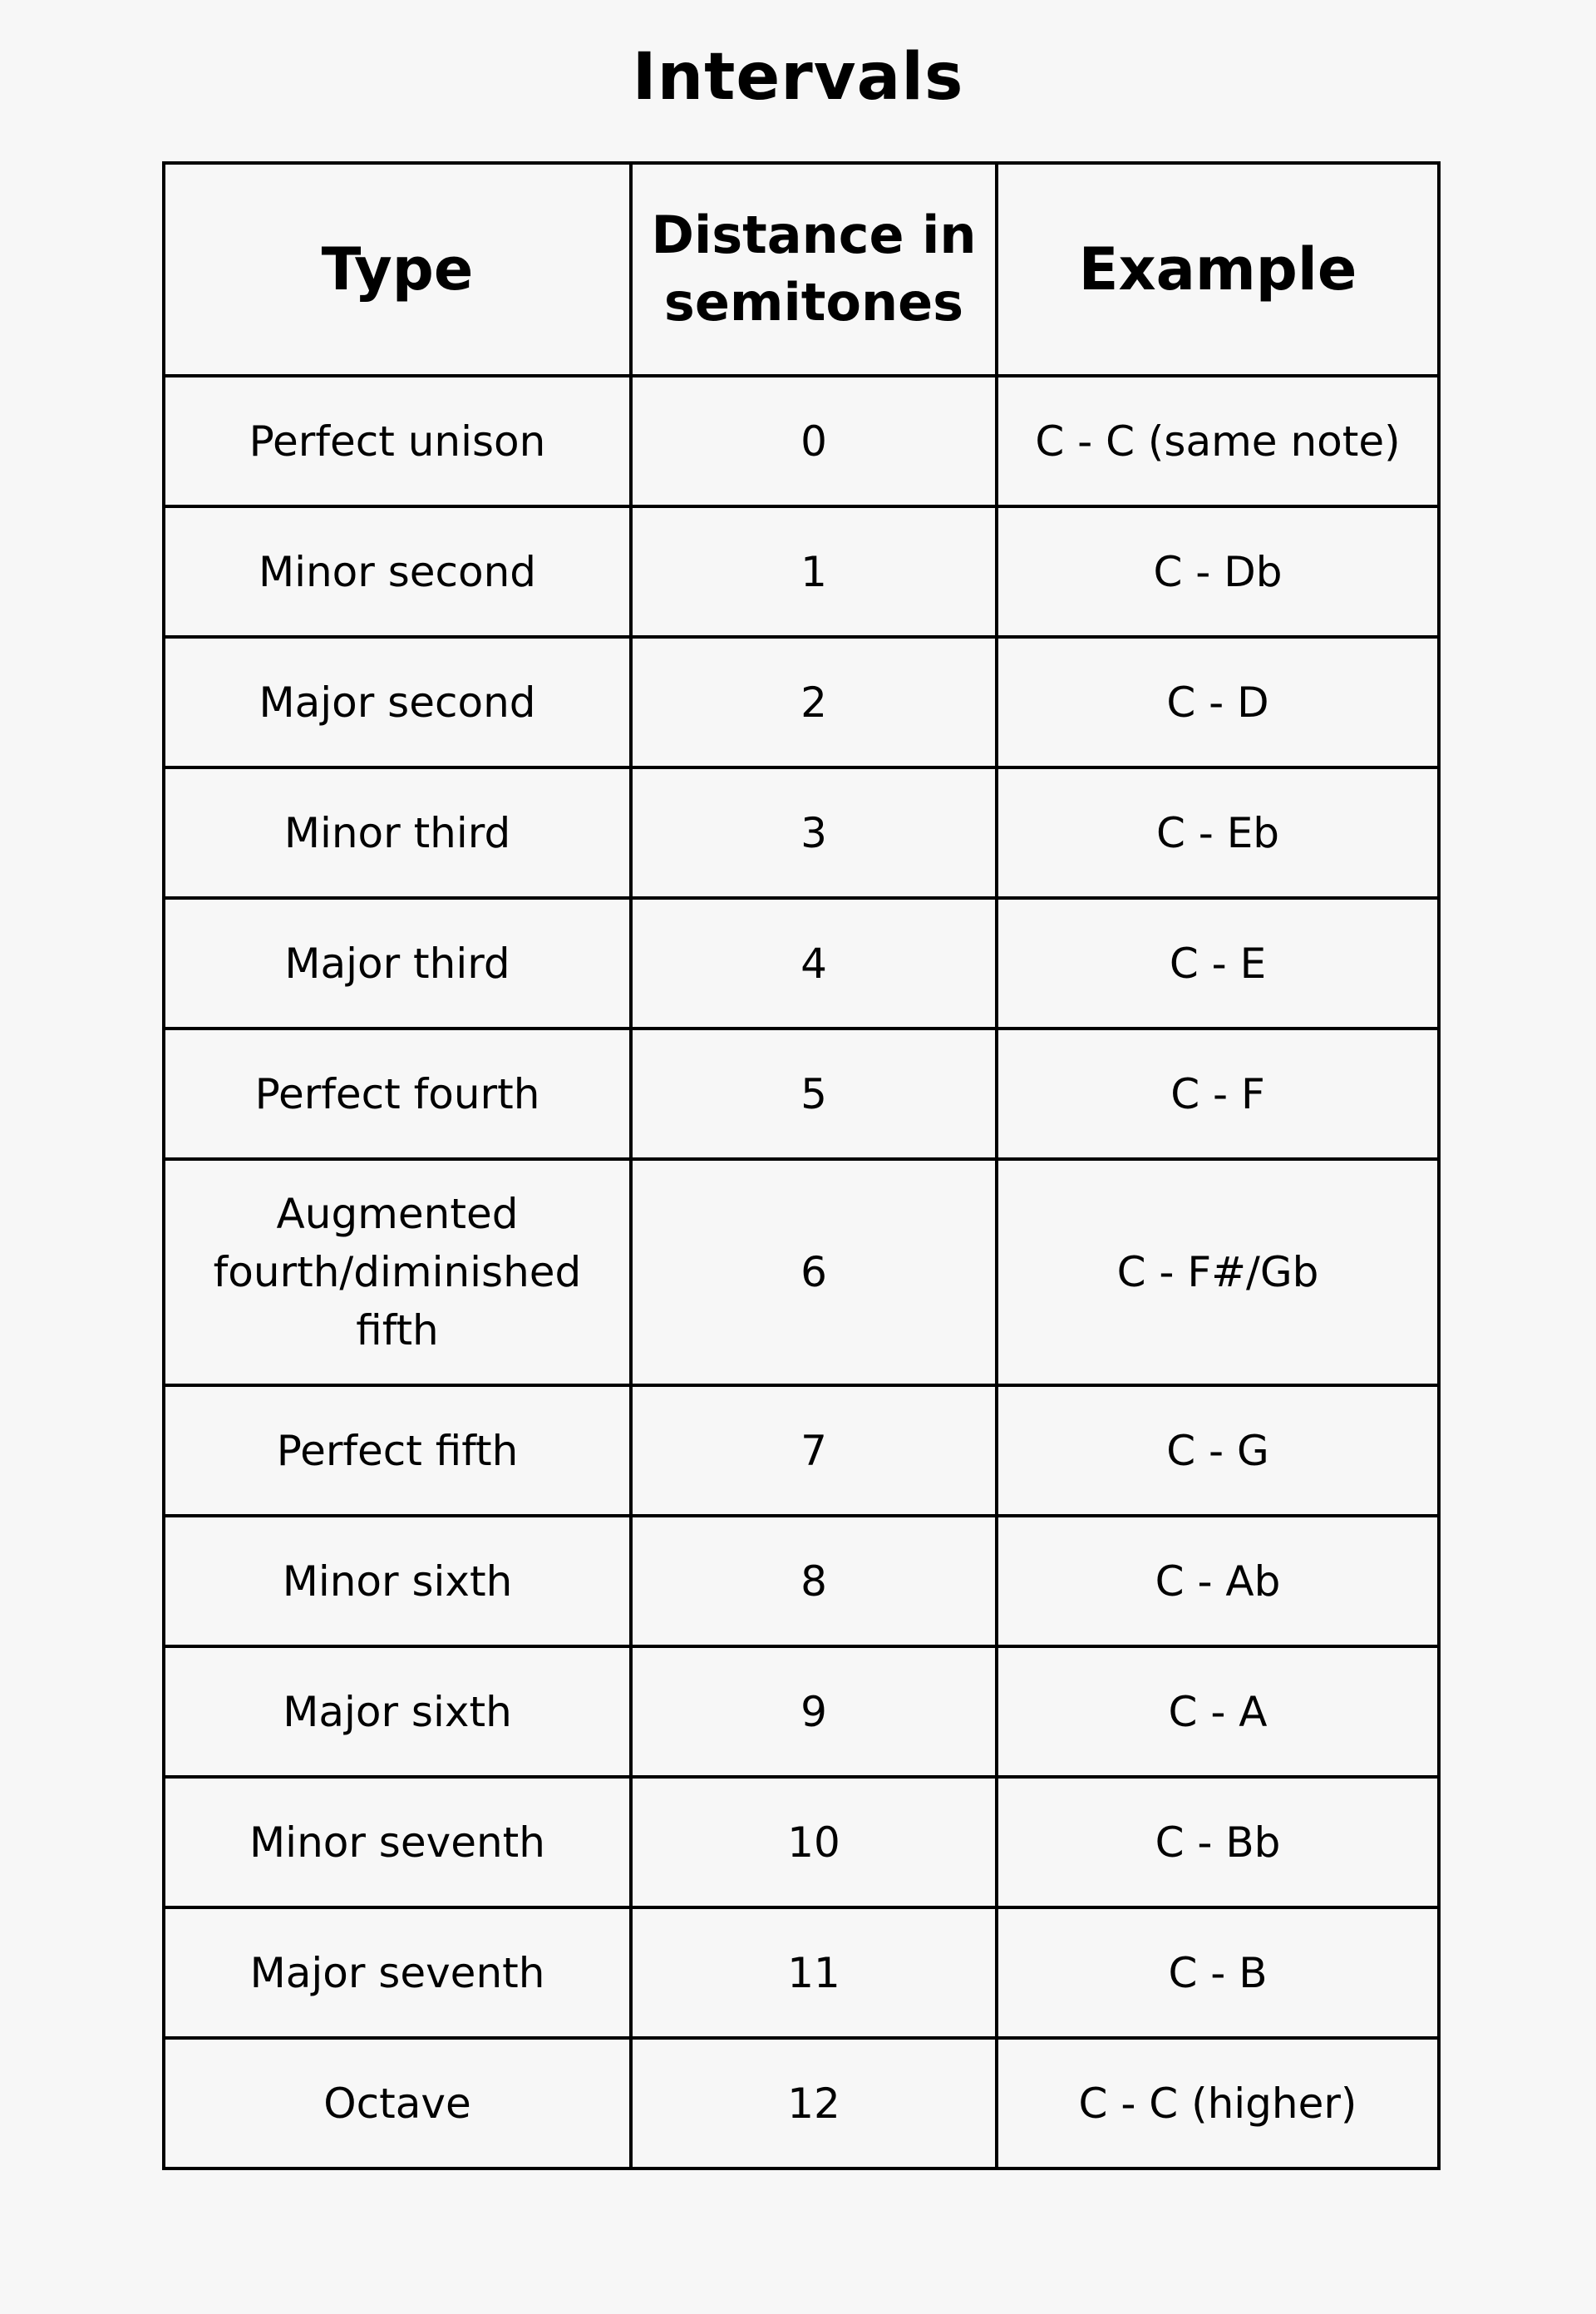  Describe the element at coordinates (1218, 702) in the screenshot. I see `cell-example: C - D` at that location.